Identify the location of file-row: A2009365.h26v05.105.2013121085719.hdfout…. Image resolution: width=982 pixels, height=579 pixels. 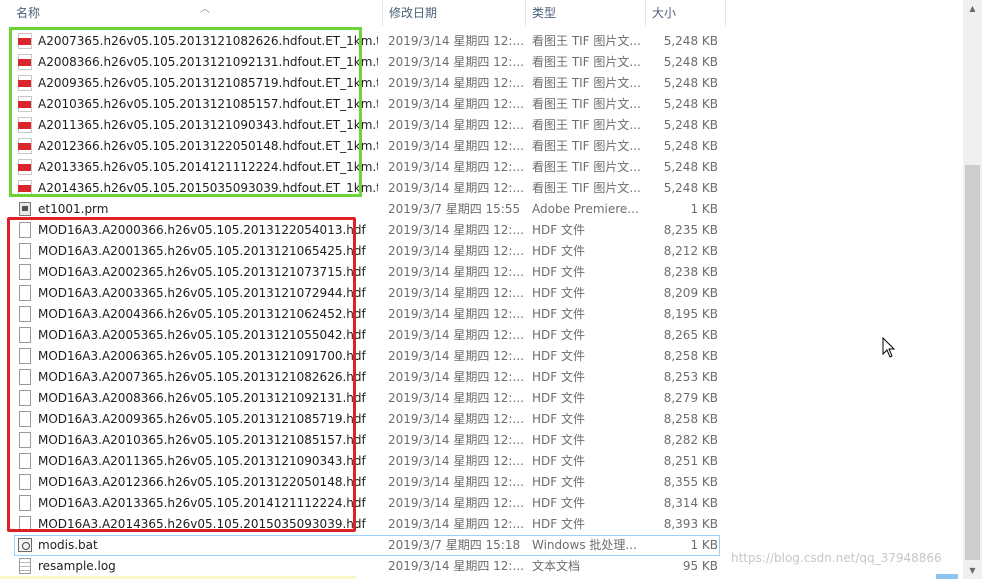
(367, 83).